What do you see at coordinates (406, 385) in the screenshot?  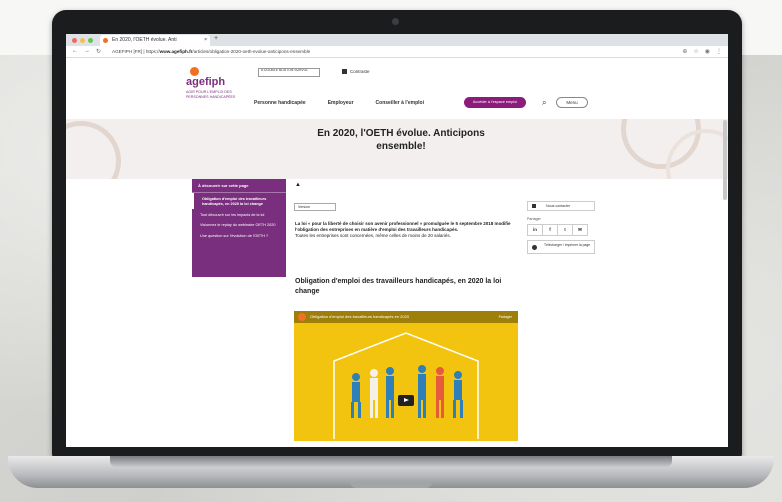 I see `video-illustration` at bounding box center [406, 385].